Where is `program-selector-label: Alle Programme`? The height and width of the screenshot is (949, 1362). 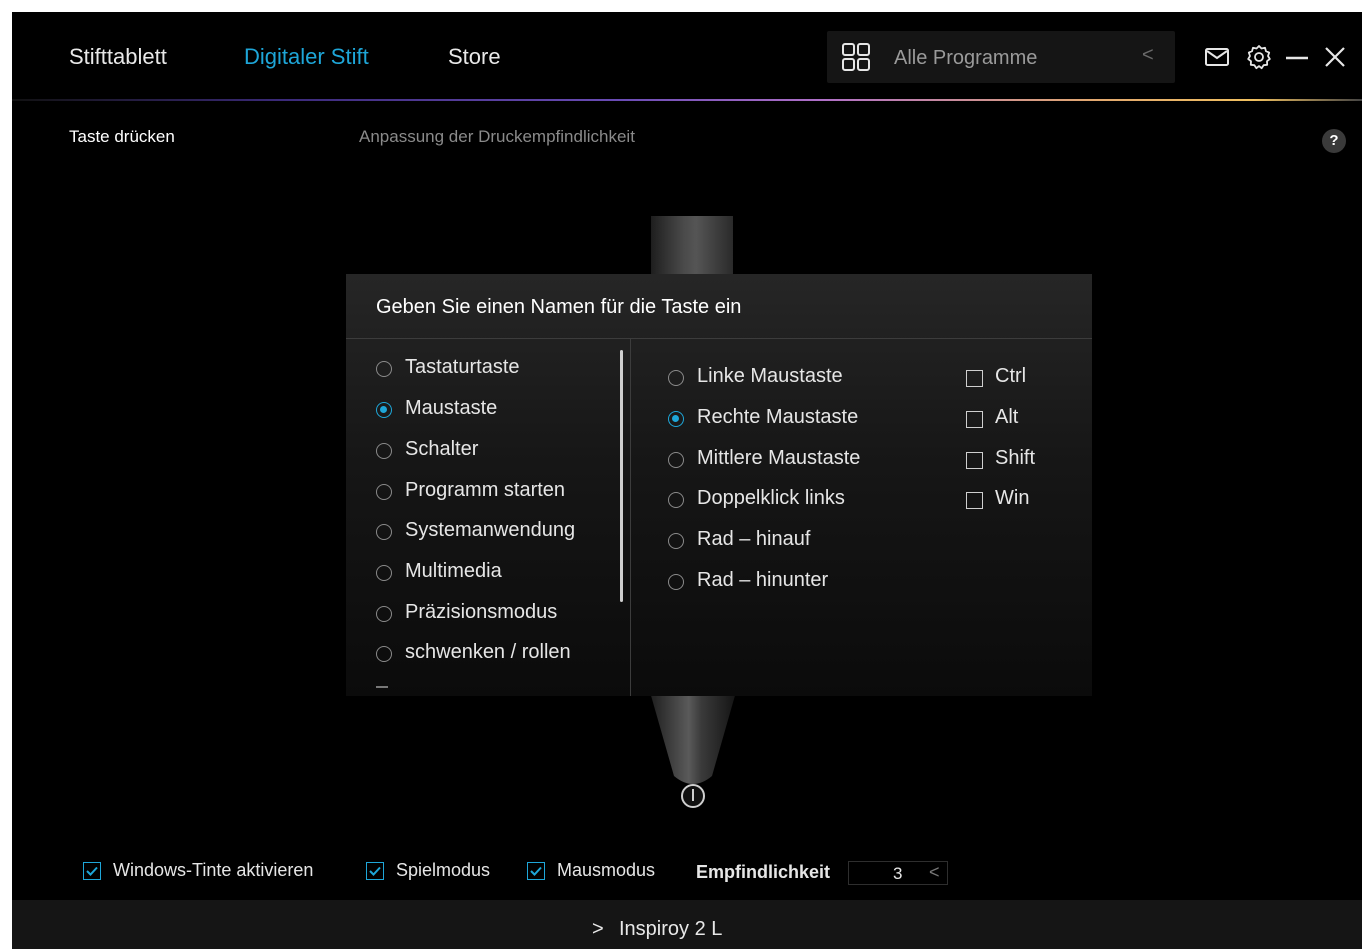
program-selector-label: Alle Programme is located at coordinates (966, 58).